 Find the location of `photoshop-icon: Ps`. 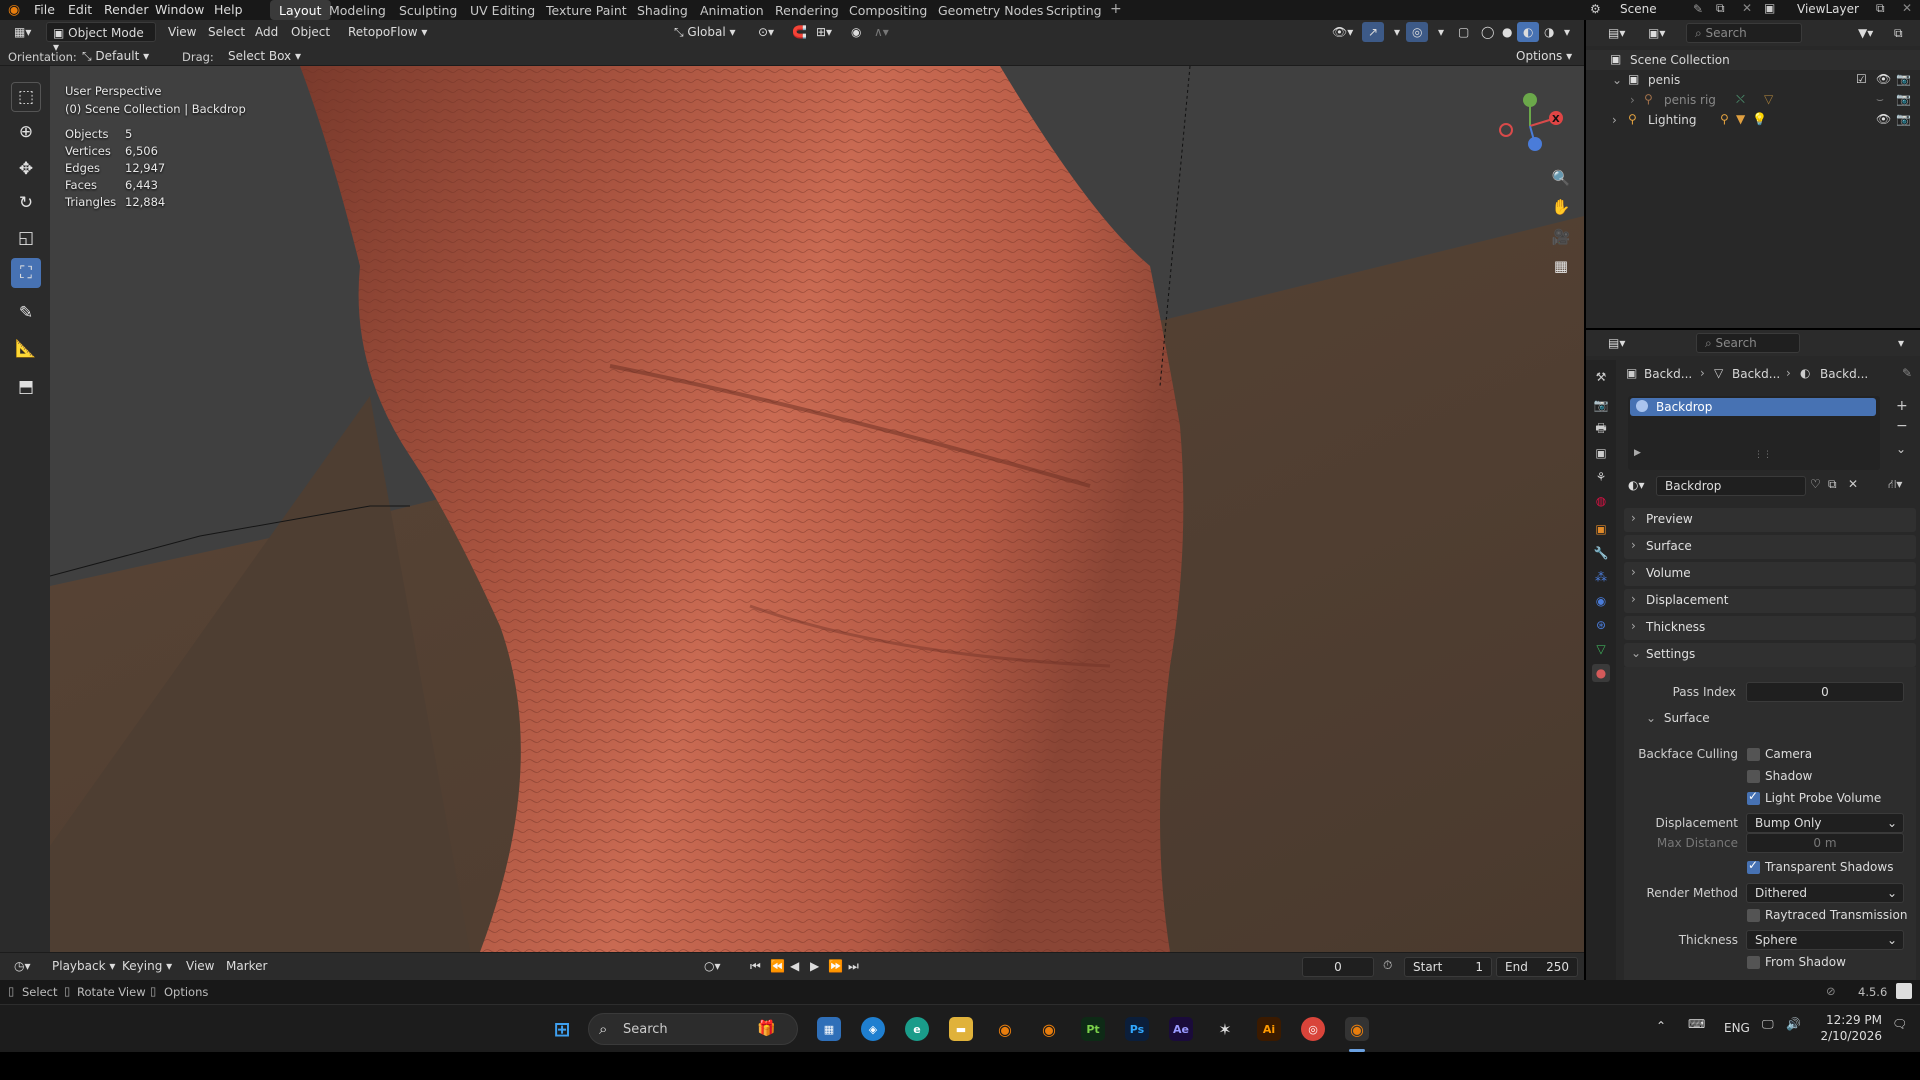

photoshop-icon: Ps is located at coordinates (1137, 1029).